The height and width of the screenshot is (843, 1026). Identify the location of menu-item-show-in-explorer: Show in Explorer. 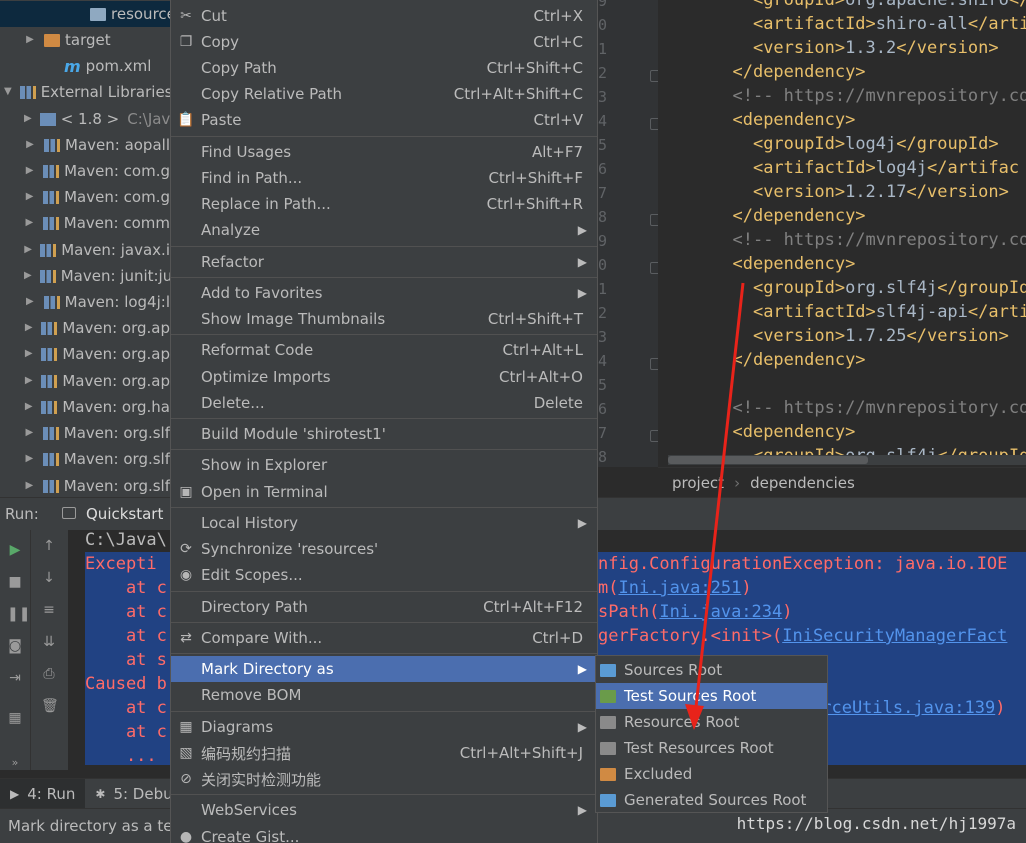
(384, 465).